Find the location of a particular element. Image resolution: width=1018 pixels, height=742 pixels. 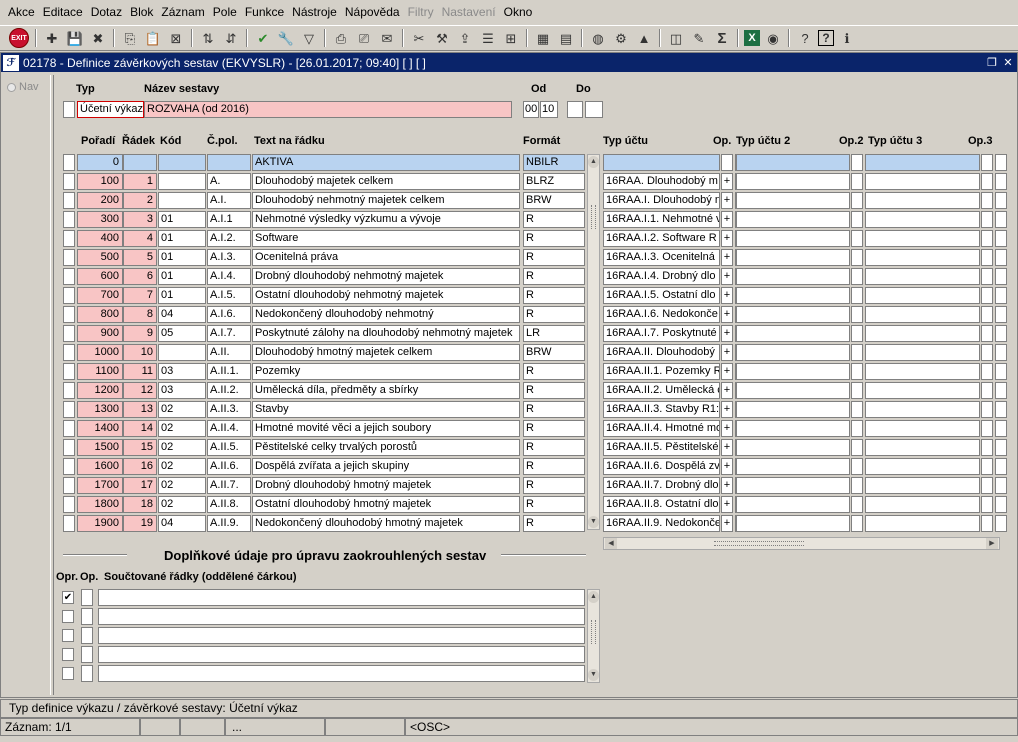

typ-uctu-cell: 16RAA.I.7. Poskytnuté is located at coordinates (661, 333).